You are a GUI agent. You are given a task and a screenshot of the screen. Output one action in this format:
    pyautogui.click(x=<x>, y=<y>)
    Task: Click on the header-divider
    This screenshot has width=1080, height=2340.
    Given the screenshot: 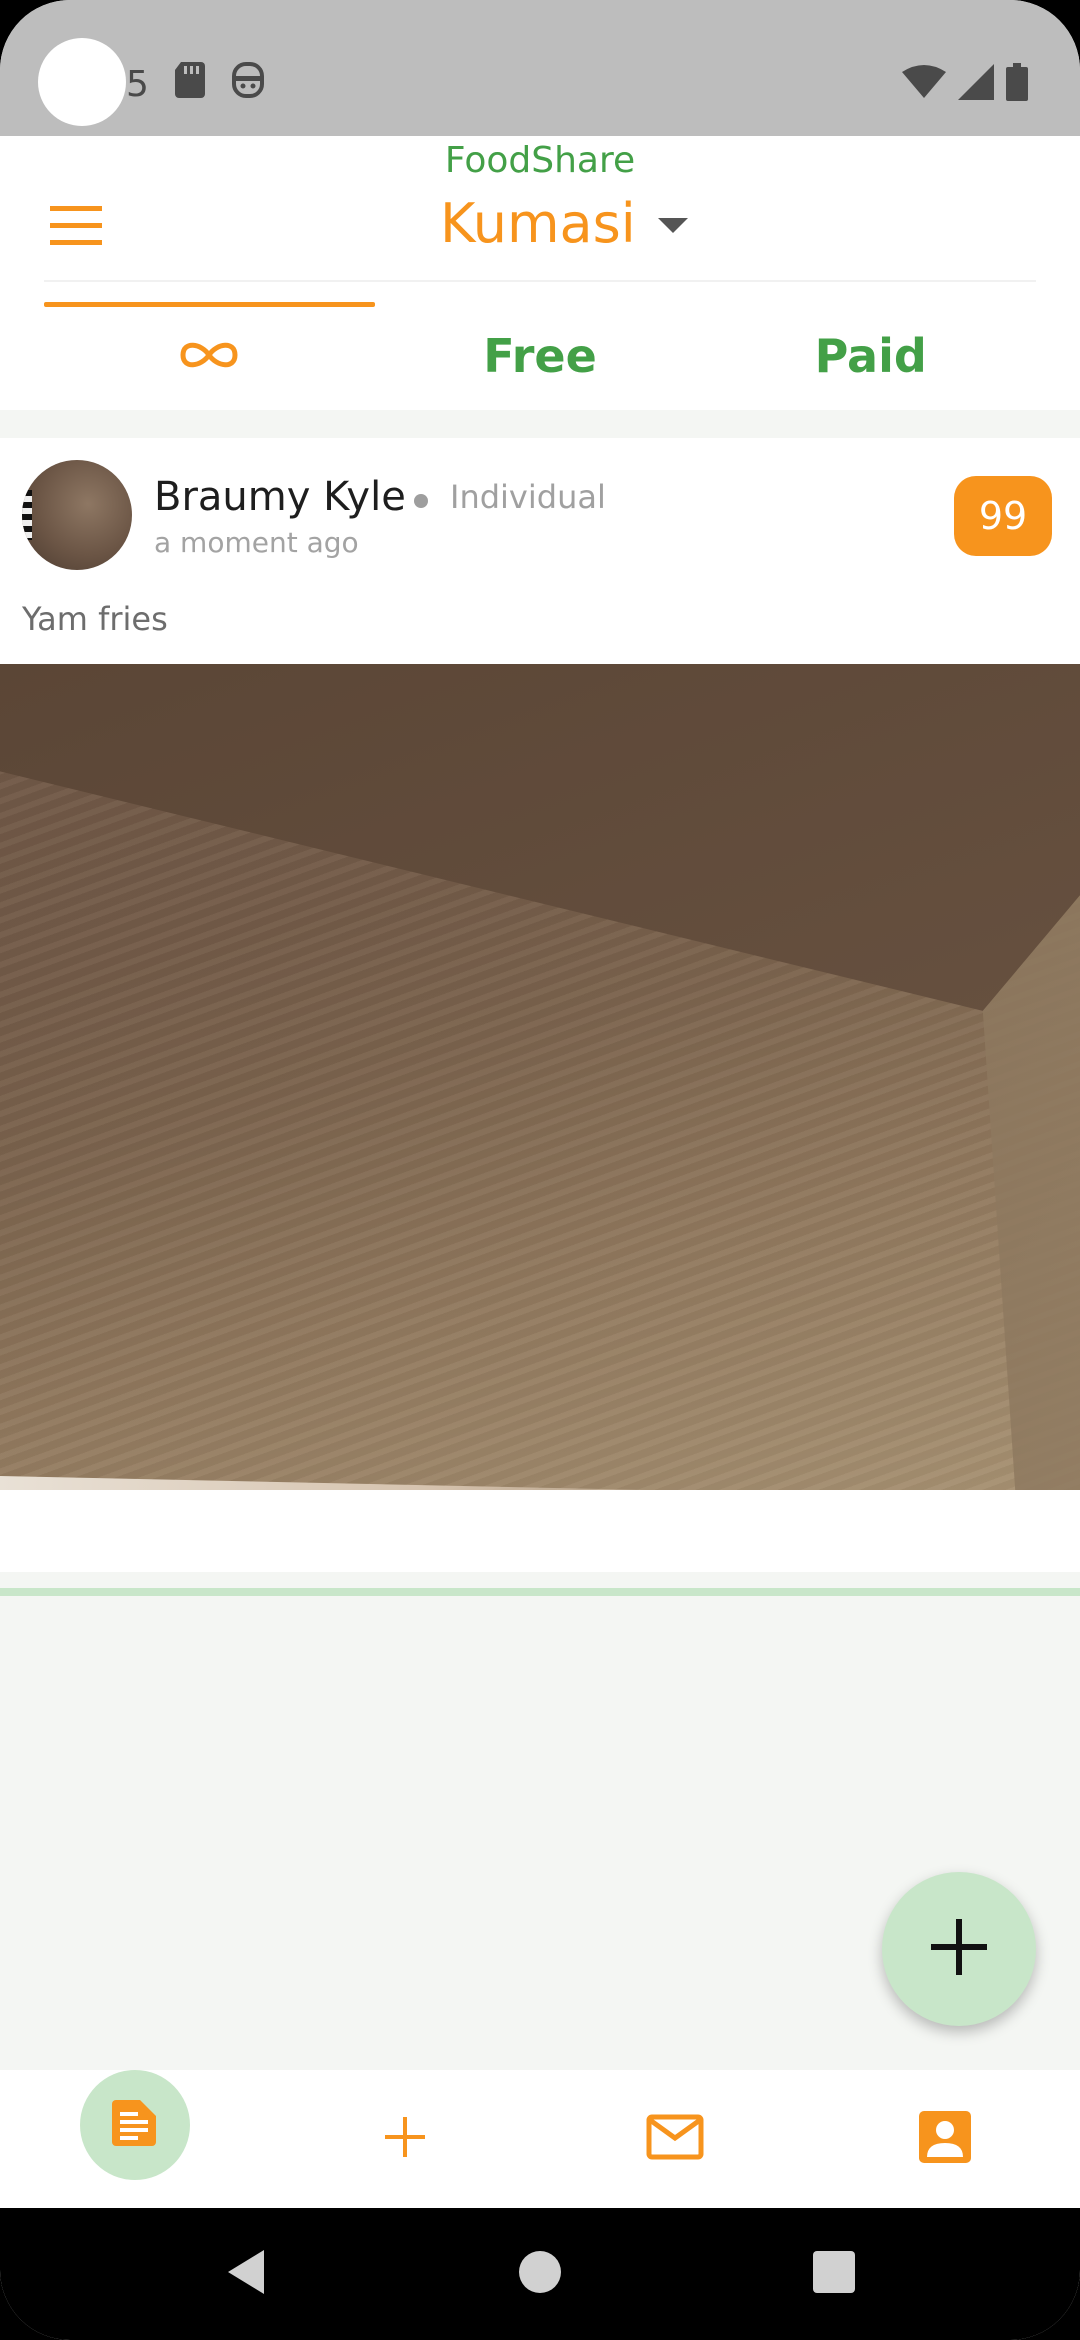 What is the action you would take?
    pyautogui.click(x=540, y=281)
    